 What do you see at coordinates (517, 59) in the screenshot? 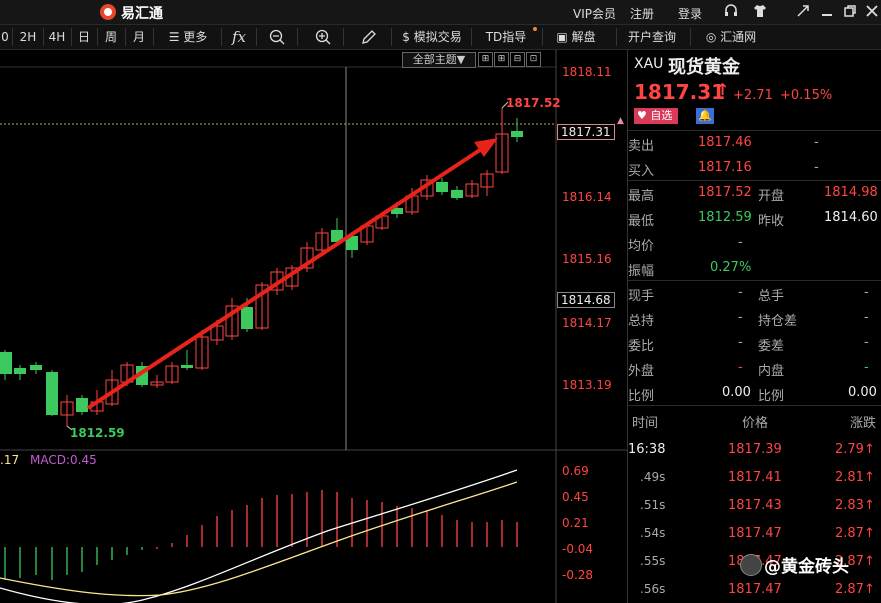
I see `layout-icon-3: ⊟` at bounding box center [517, 59].